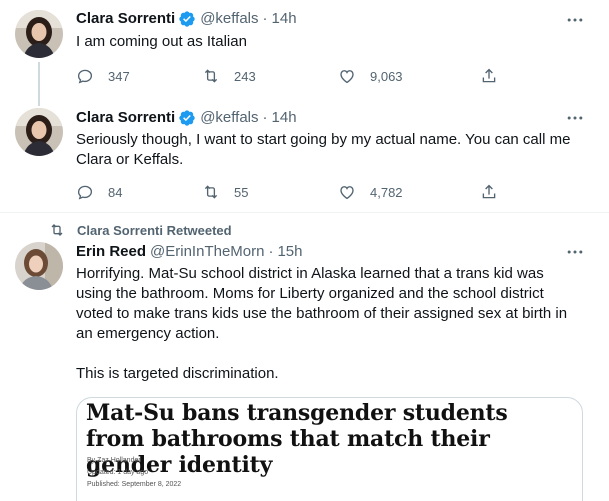 This screenshot has width=609, height=501. Describe the element at coordinates (386, 76) in the screenshot. I see `like-count: 9,063` at that location.